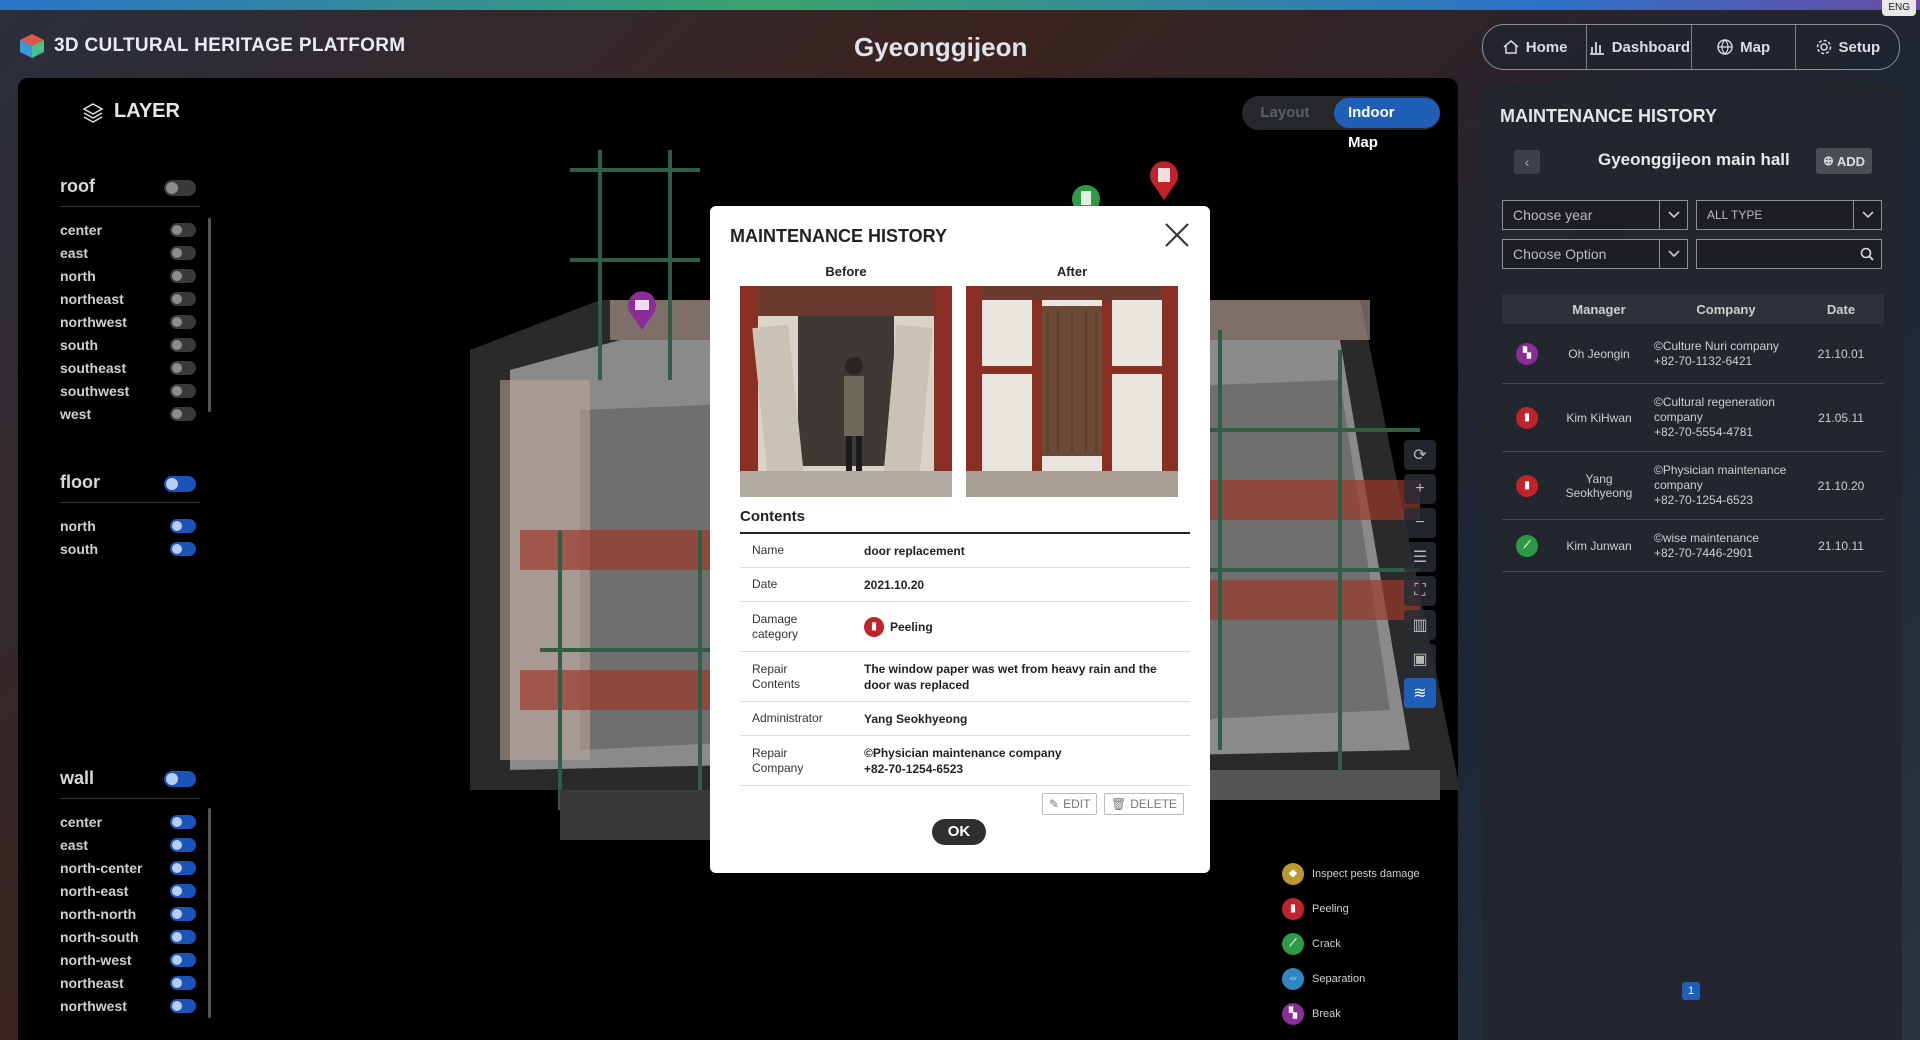 Image resolution: width=1920 pixels, height=1040 pixels. What do you see at coordinates (96, 960) in the screenshot?
I see `layer-item: north-west` at bounding box center [96, 960].